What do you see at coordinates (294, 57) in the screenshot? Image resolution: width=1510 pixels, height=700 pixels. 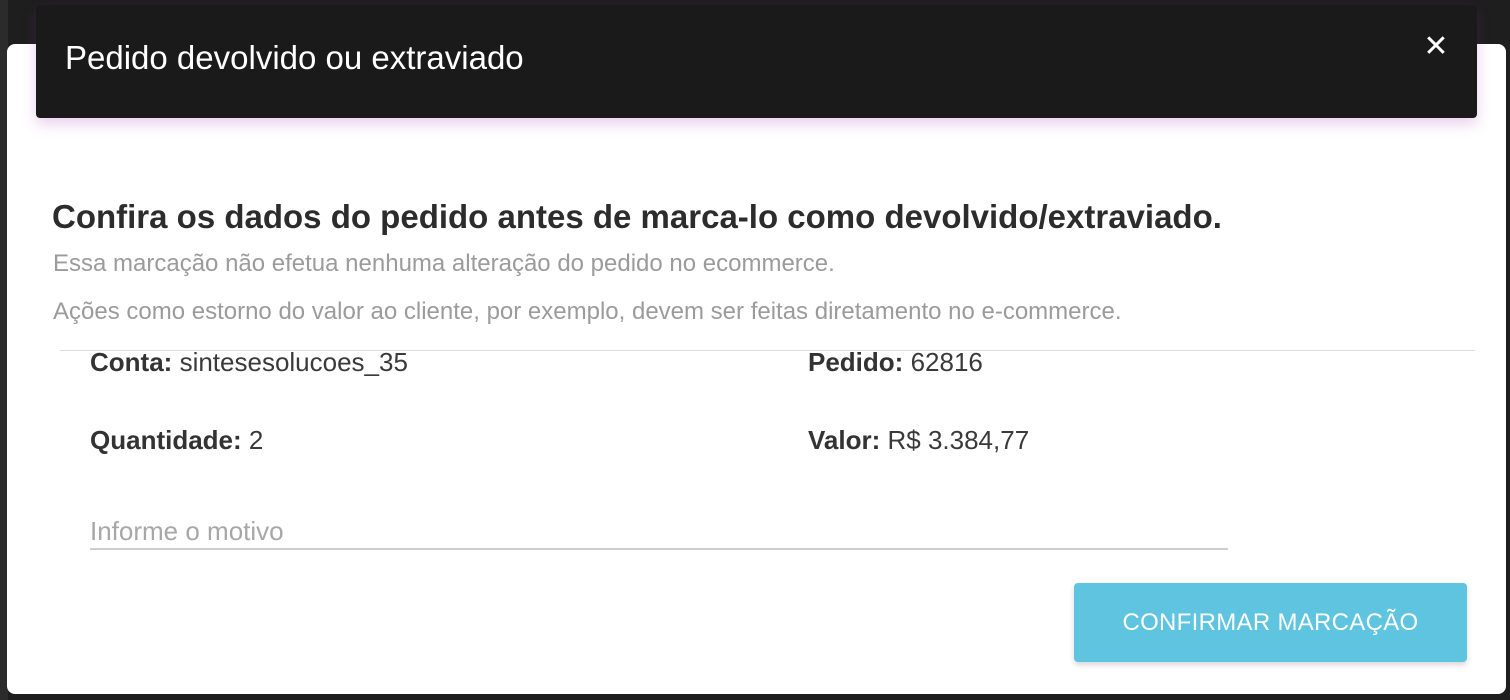 I see `modal-title: Pedido devolvido ou extraviado` at bounding box center [294, 57].